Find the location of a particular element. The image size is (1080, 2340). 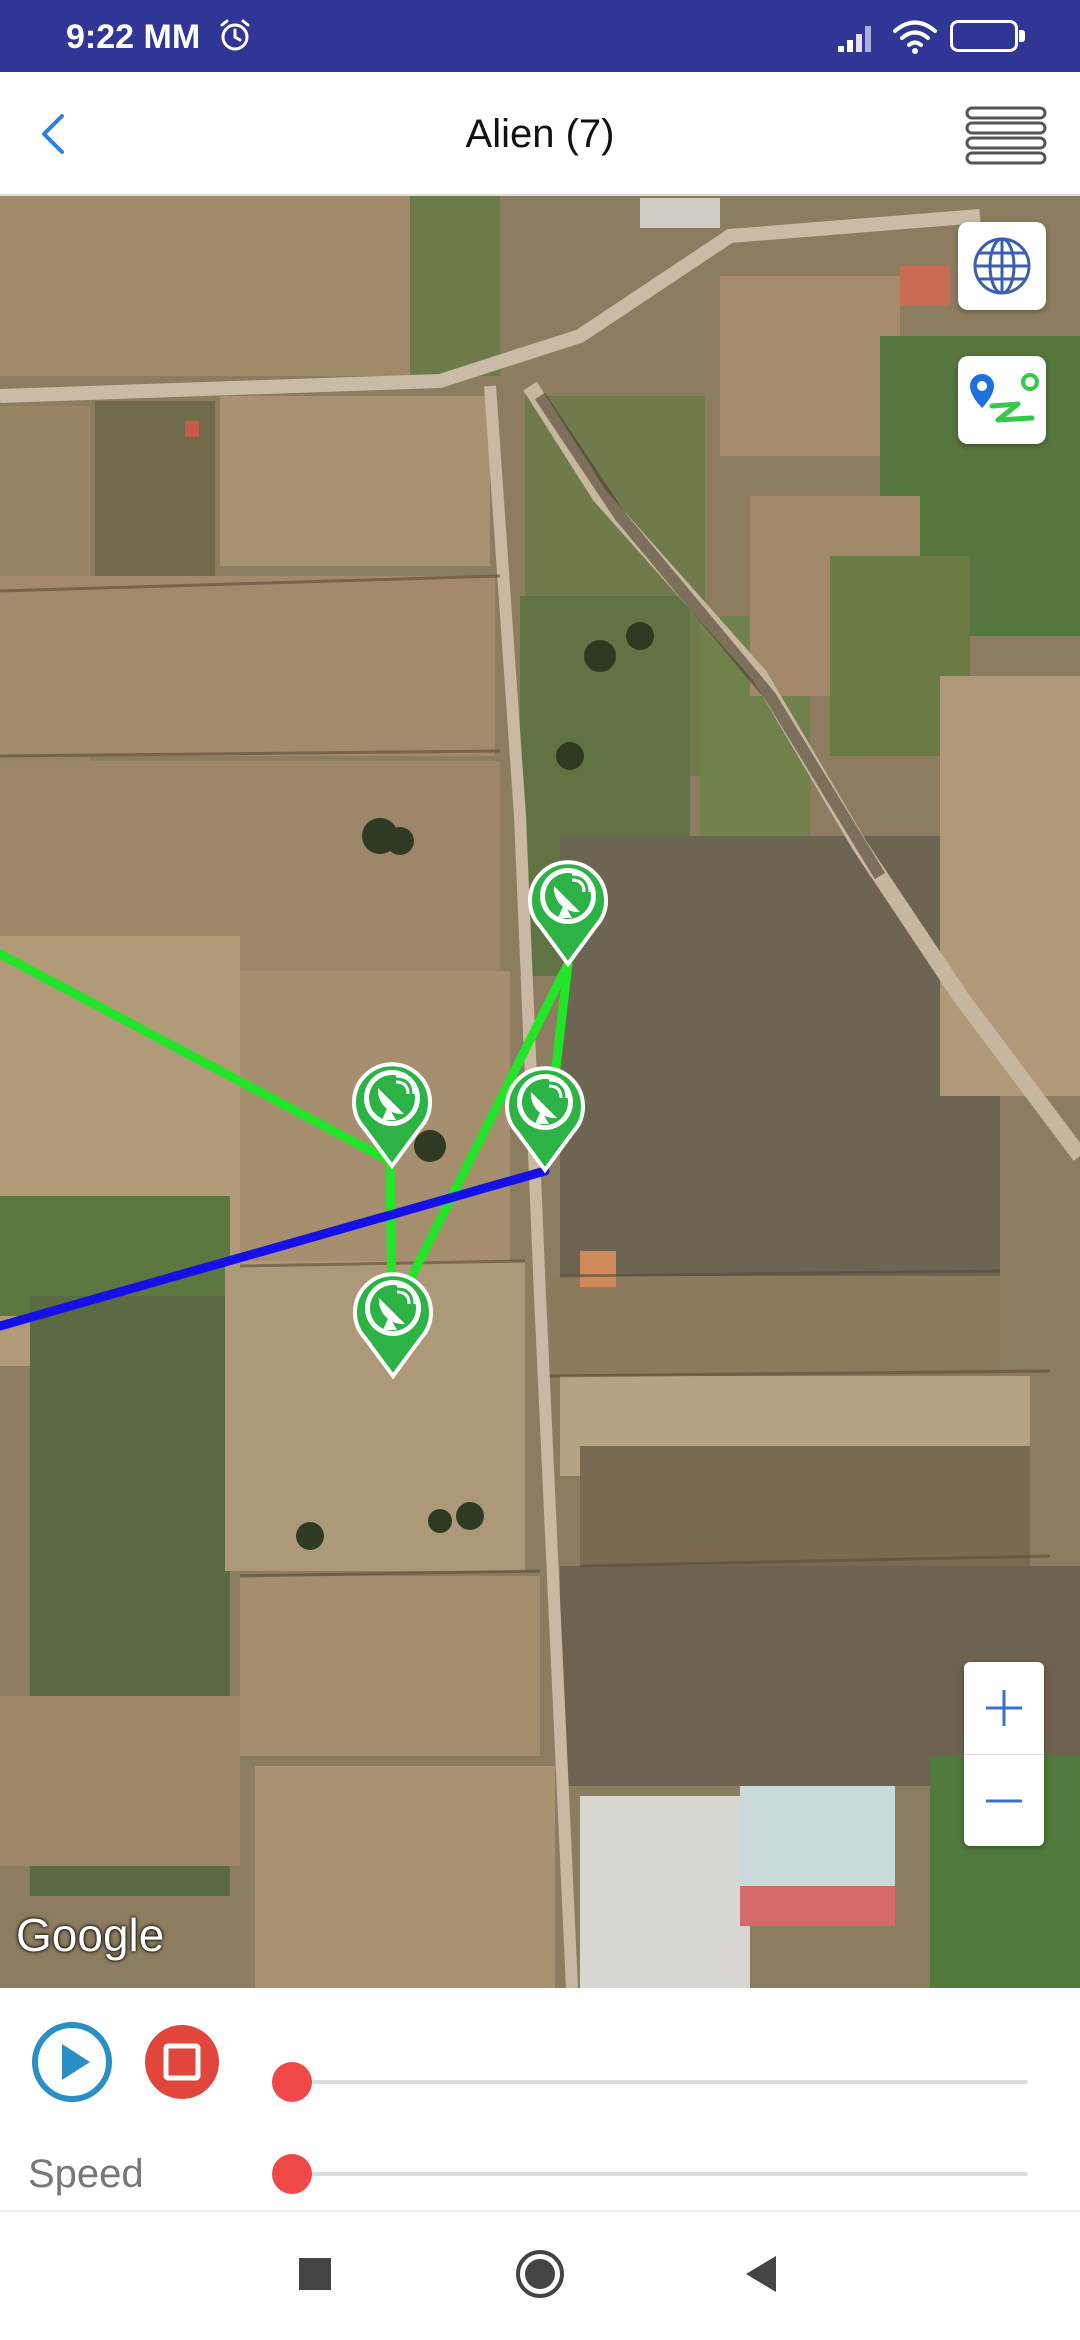

speed-slider is located at coordinates (650, 2174).